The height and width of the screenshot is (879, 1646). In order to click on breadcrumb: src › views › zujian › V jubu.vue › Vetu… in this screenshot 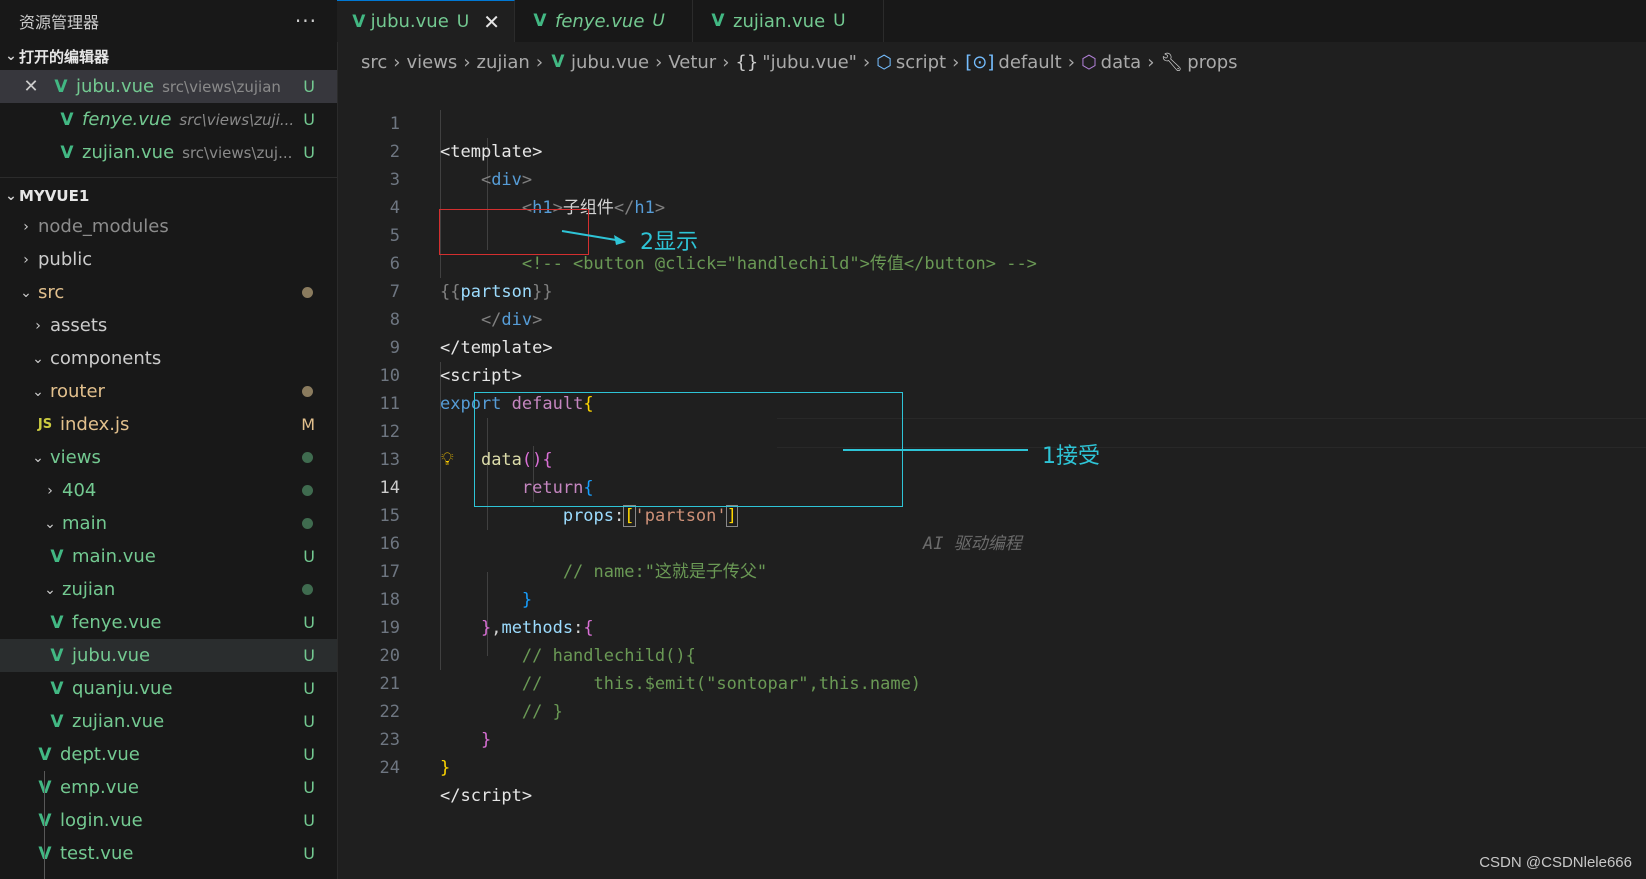, I will do `click(991, 62)`.